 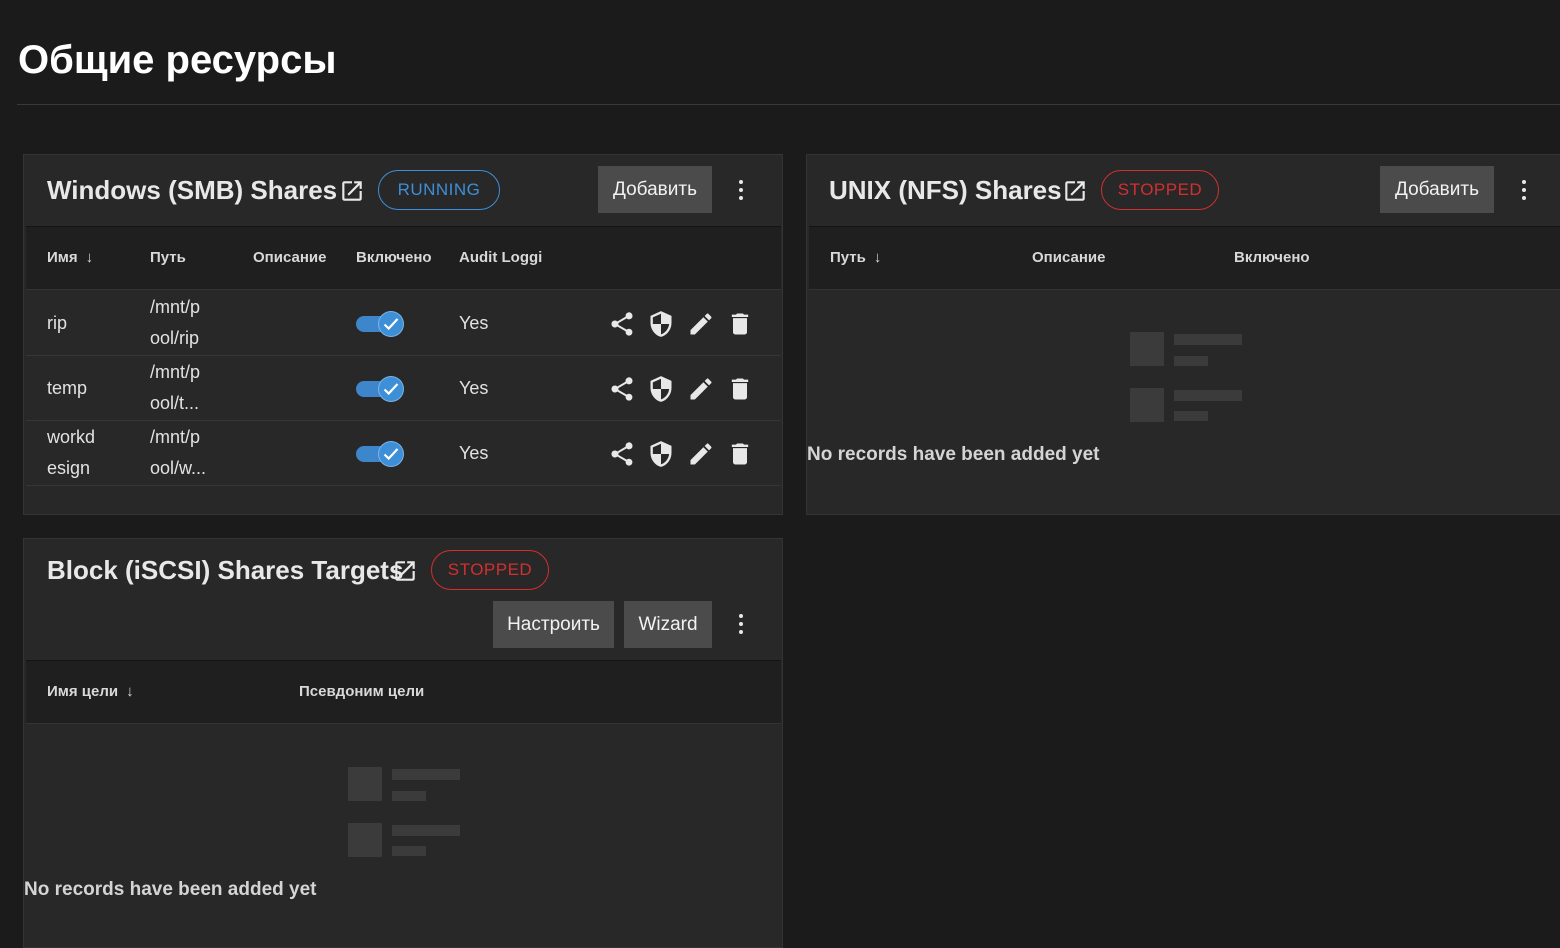 I want to click on column-header-path: Путь ↓, so click(x=855, y=257).